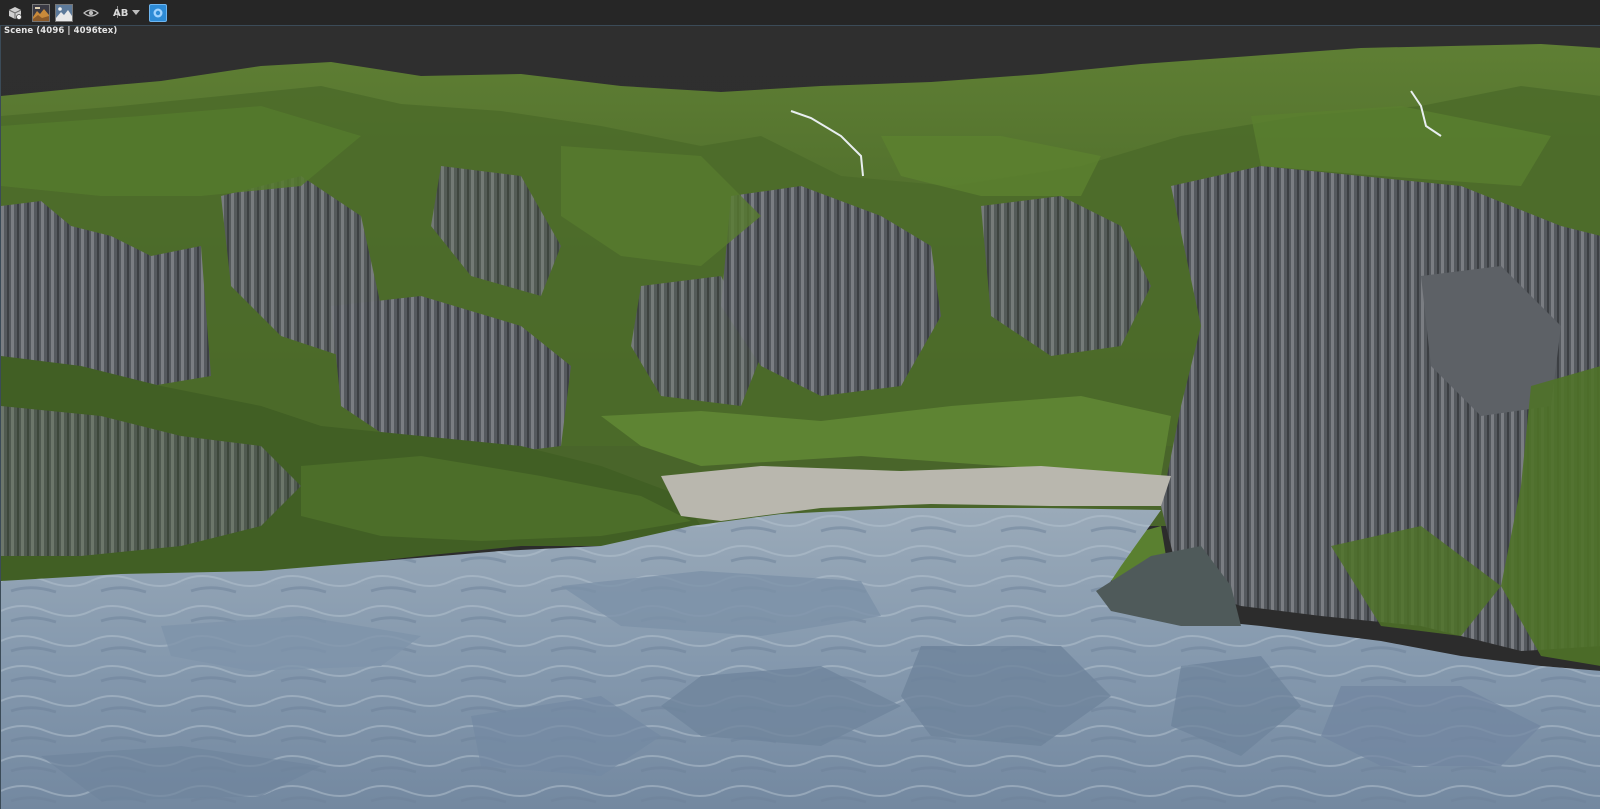 The image size is (1600, 809). Describe the element at coordinates (61, 31) in the screenshot. I see `scene-resolution-label: Scene (4096 | 4096tex)` at that location.